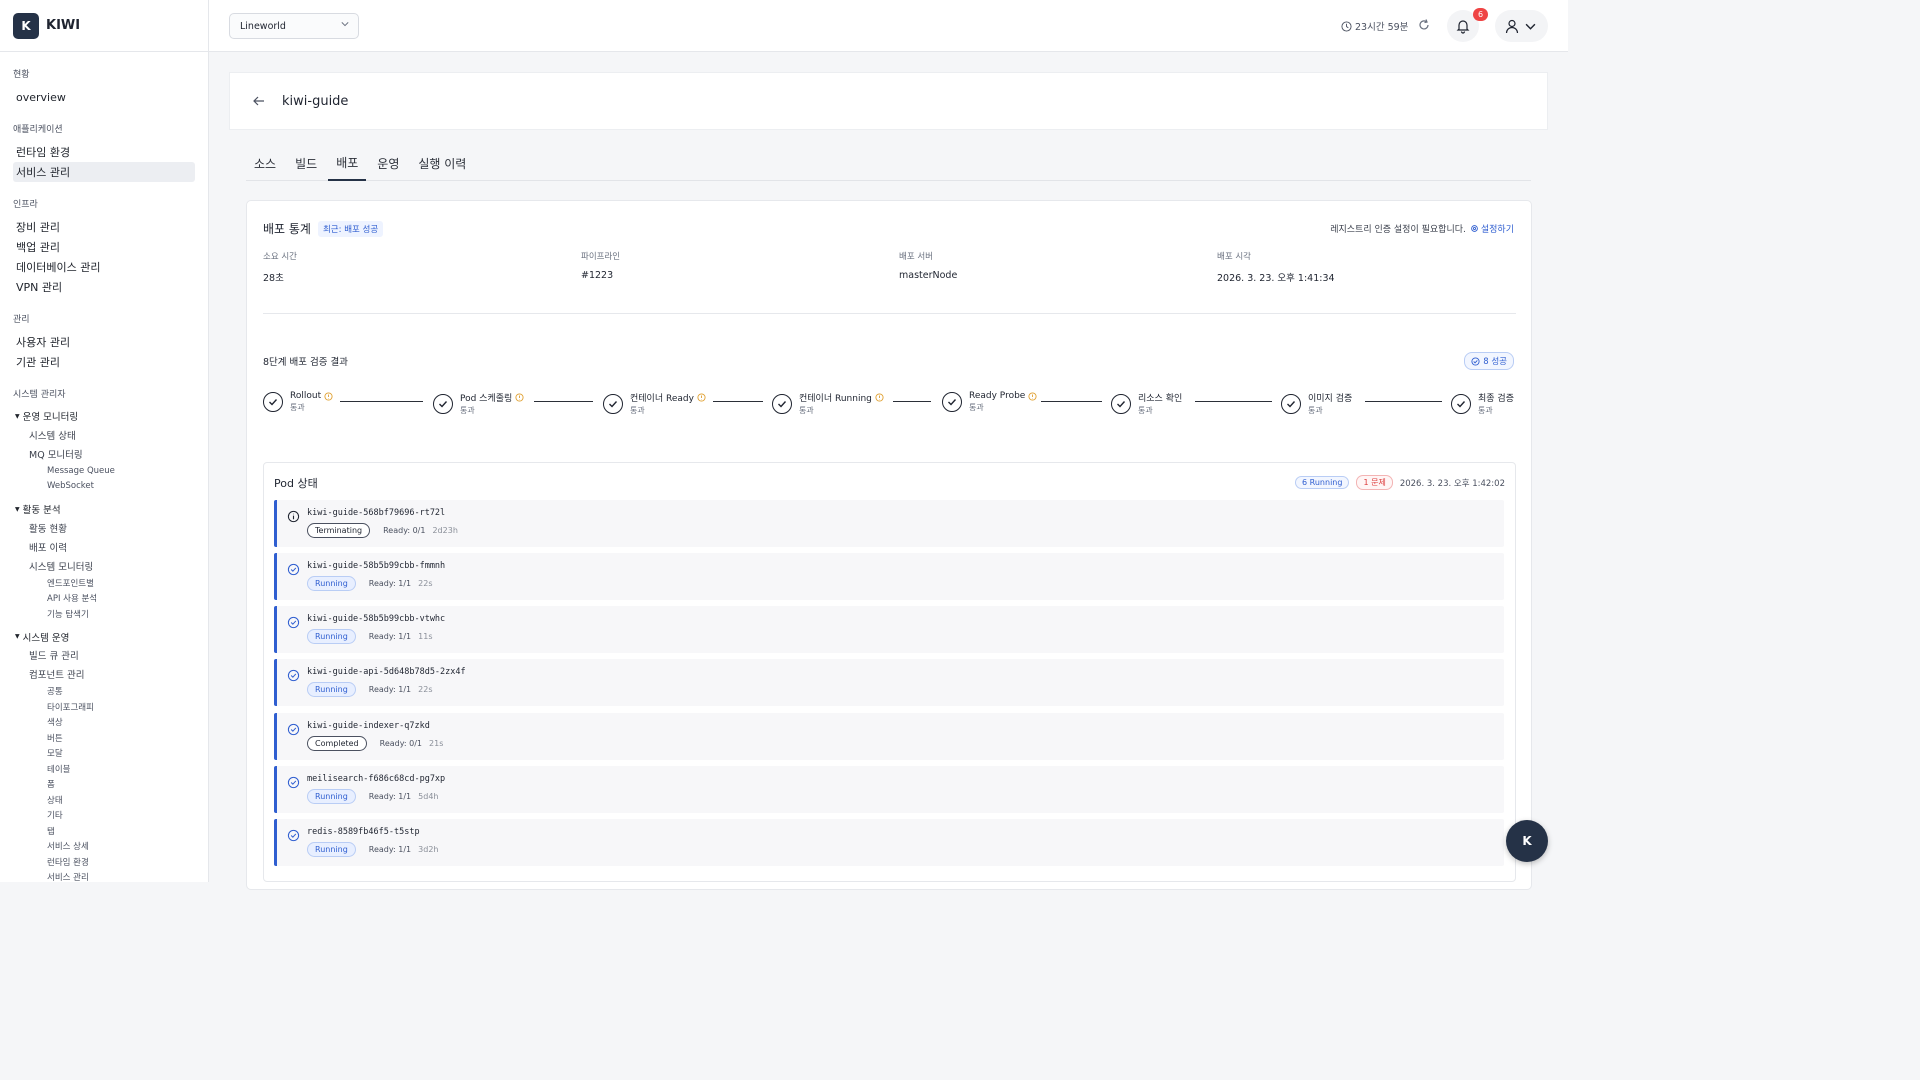  I want to click on sidebar-item-component: 런타임 환경, so click(104, 862).